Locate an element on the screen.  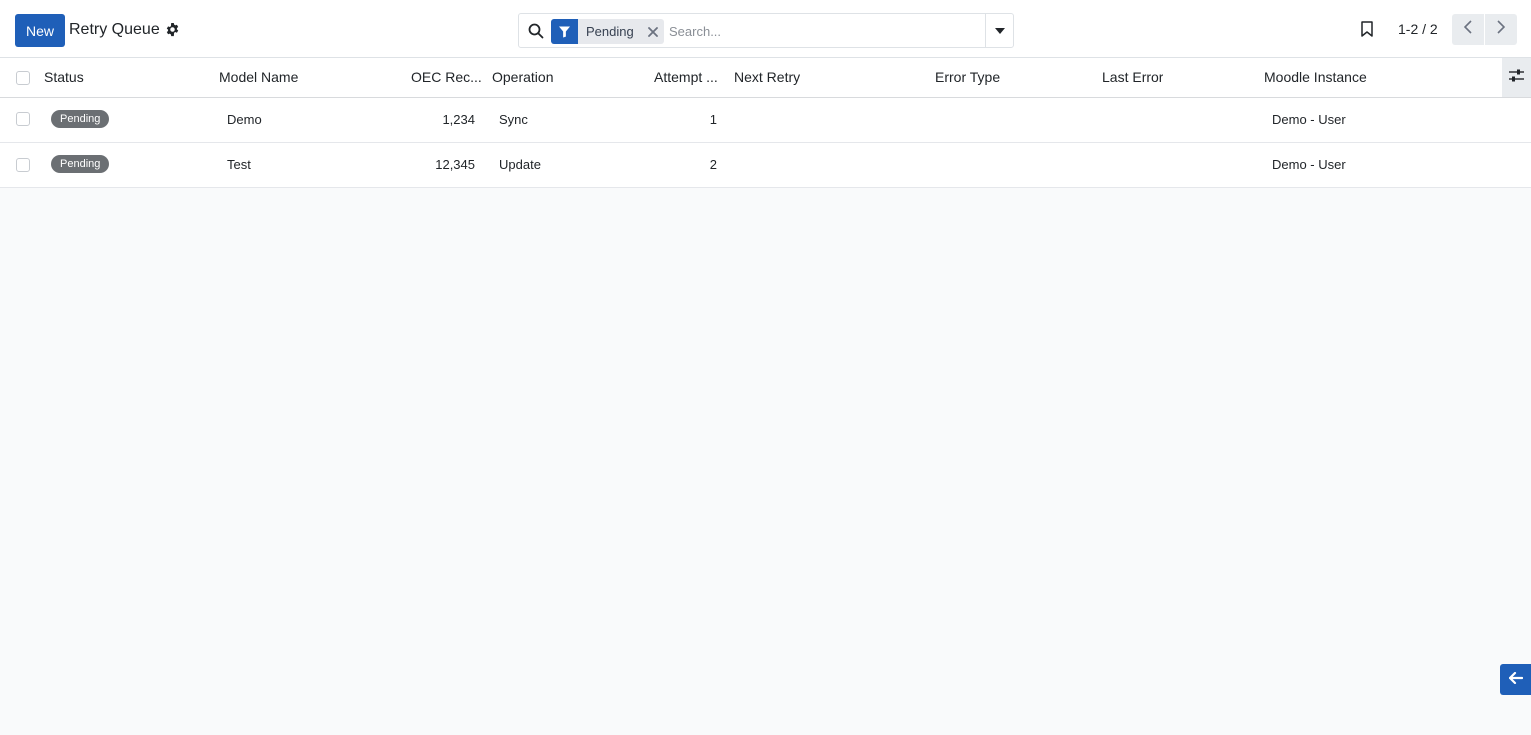
optional-columns-button is located at coordinates (1516, 77).